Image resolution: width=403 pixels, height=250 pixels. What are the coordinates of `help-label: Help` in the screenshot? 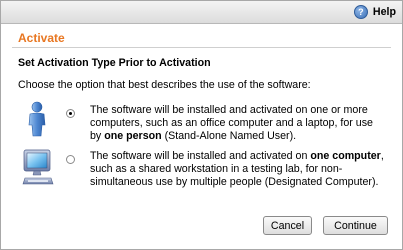 It's located at (384, 12).